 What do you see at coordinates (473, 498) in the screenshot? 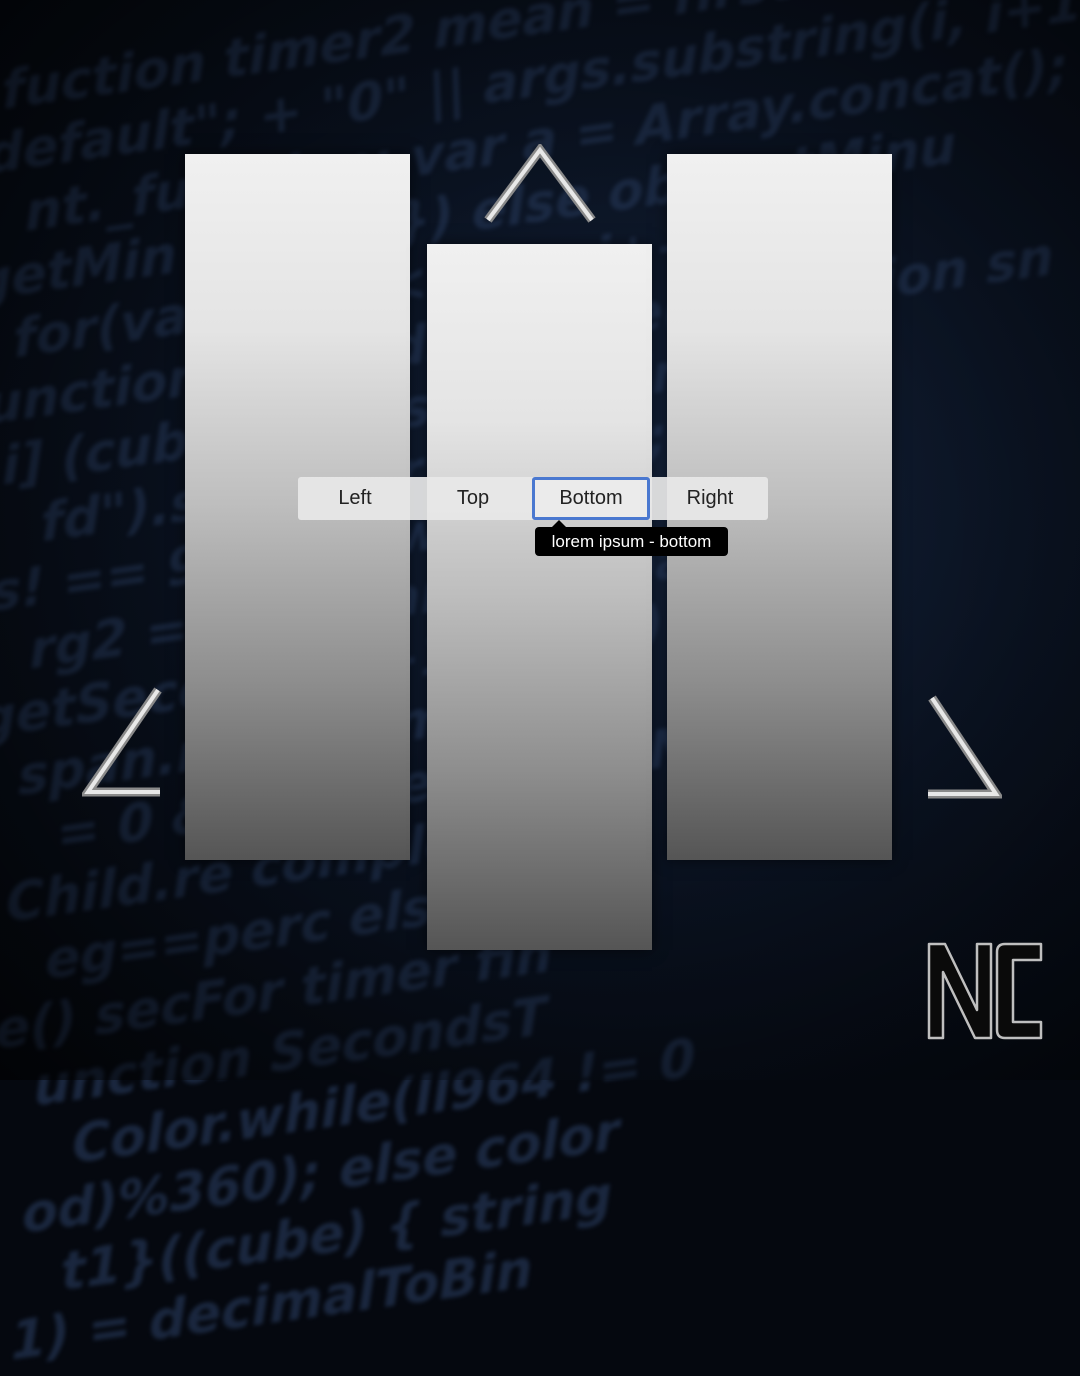
I see `top-button: Top` at bounding box center [473, 498].